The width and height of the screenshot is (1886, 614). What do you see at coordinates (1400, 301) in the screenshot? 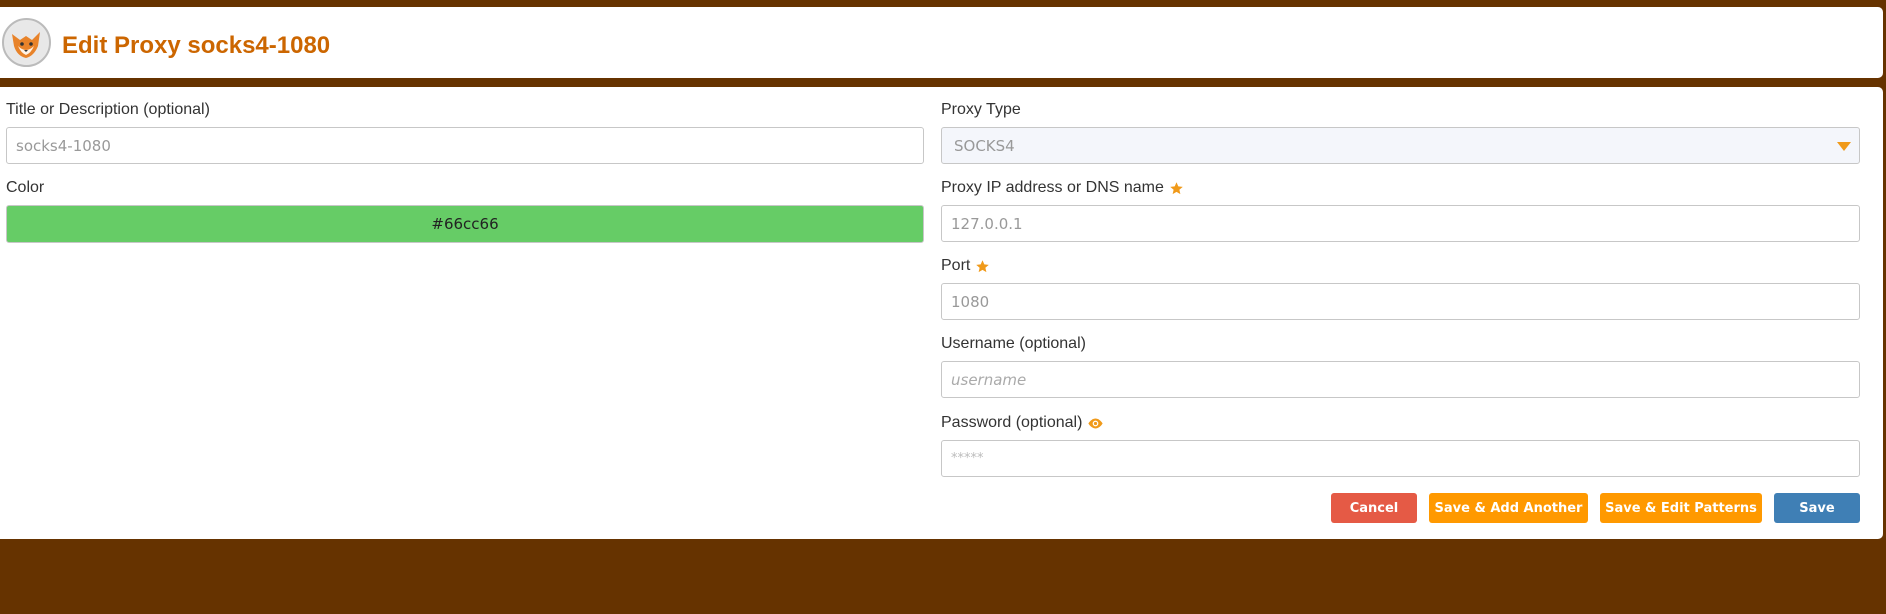
I see `port-input: 1080` at bounding box center [1400, 301].